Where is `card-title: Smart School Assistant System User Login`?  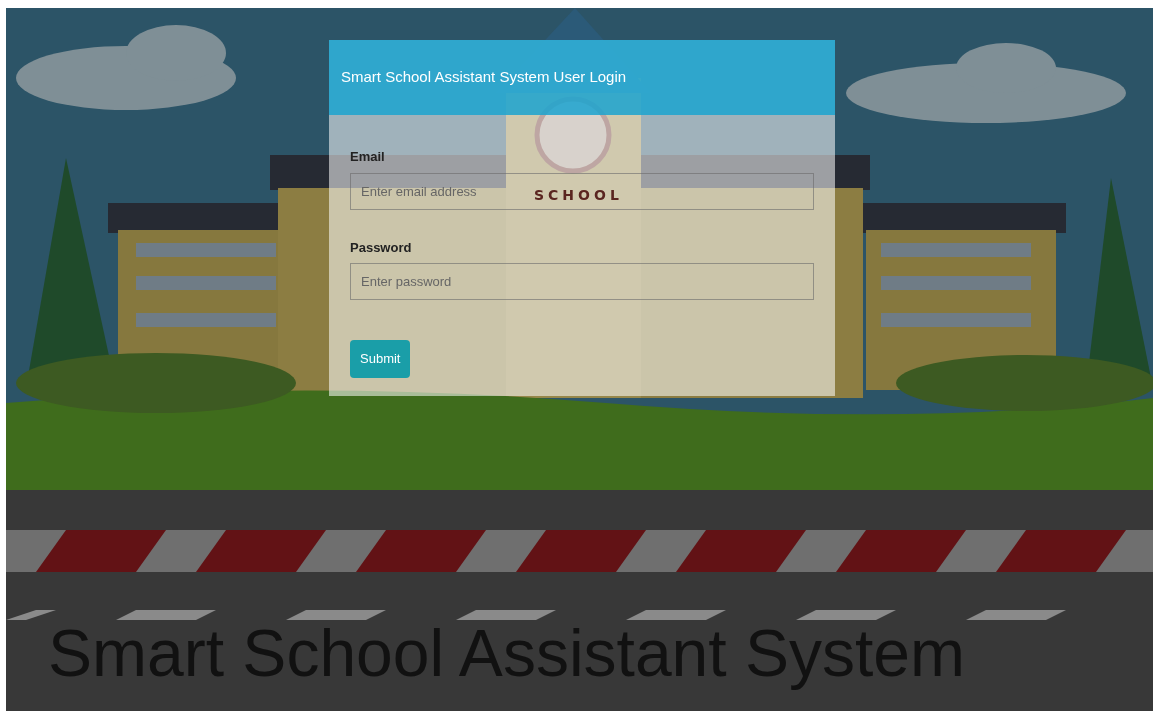
card-title: Smart School Assistant System User Login is located at coordinates (484, 77).